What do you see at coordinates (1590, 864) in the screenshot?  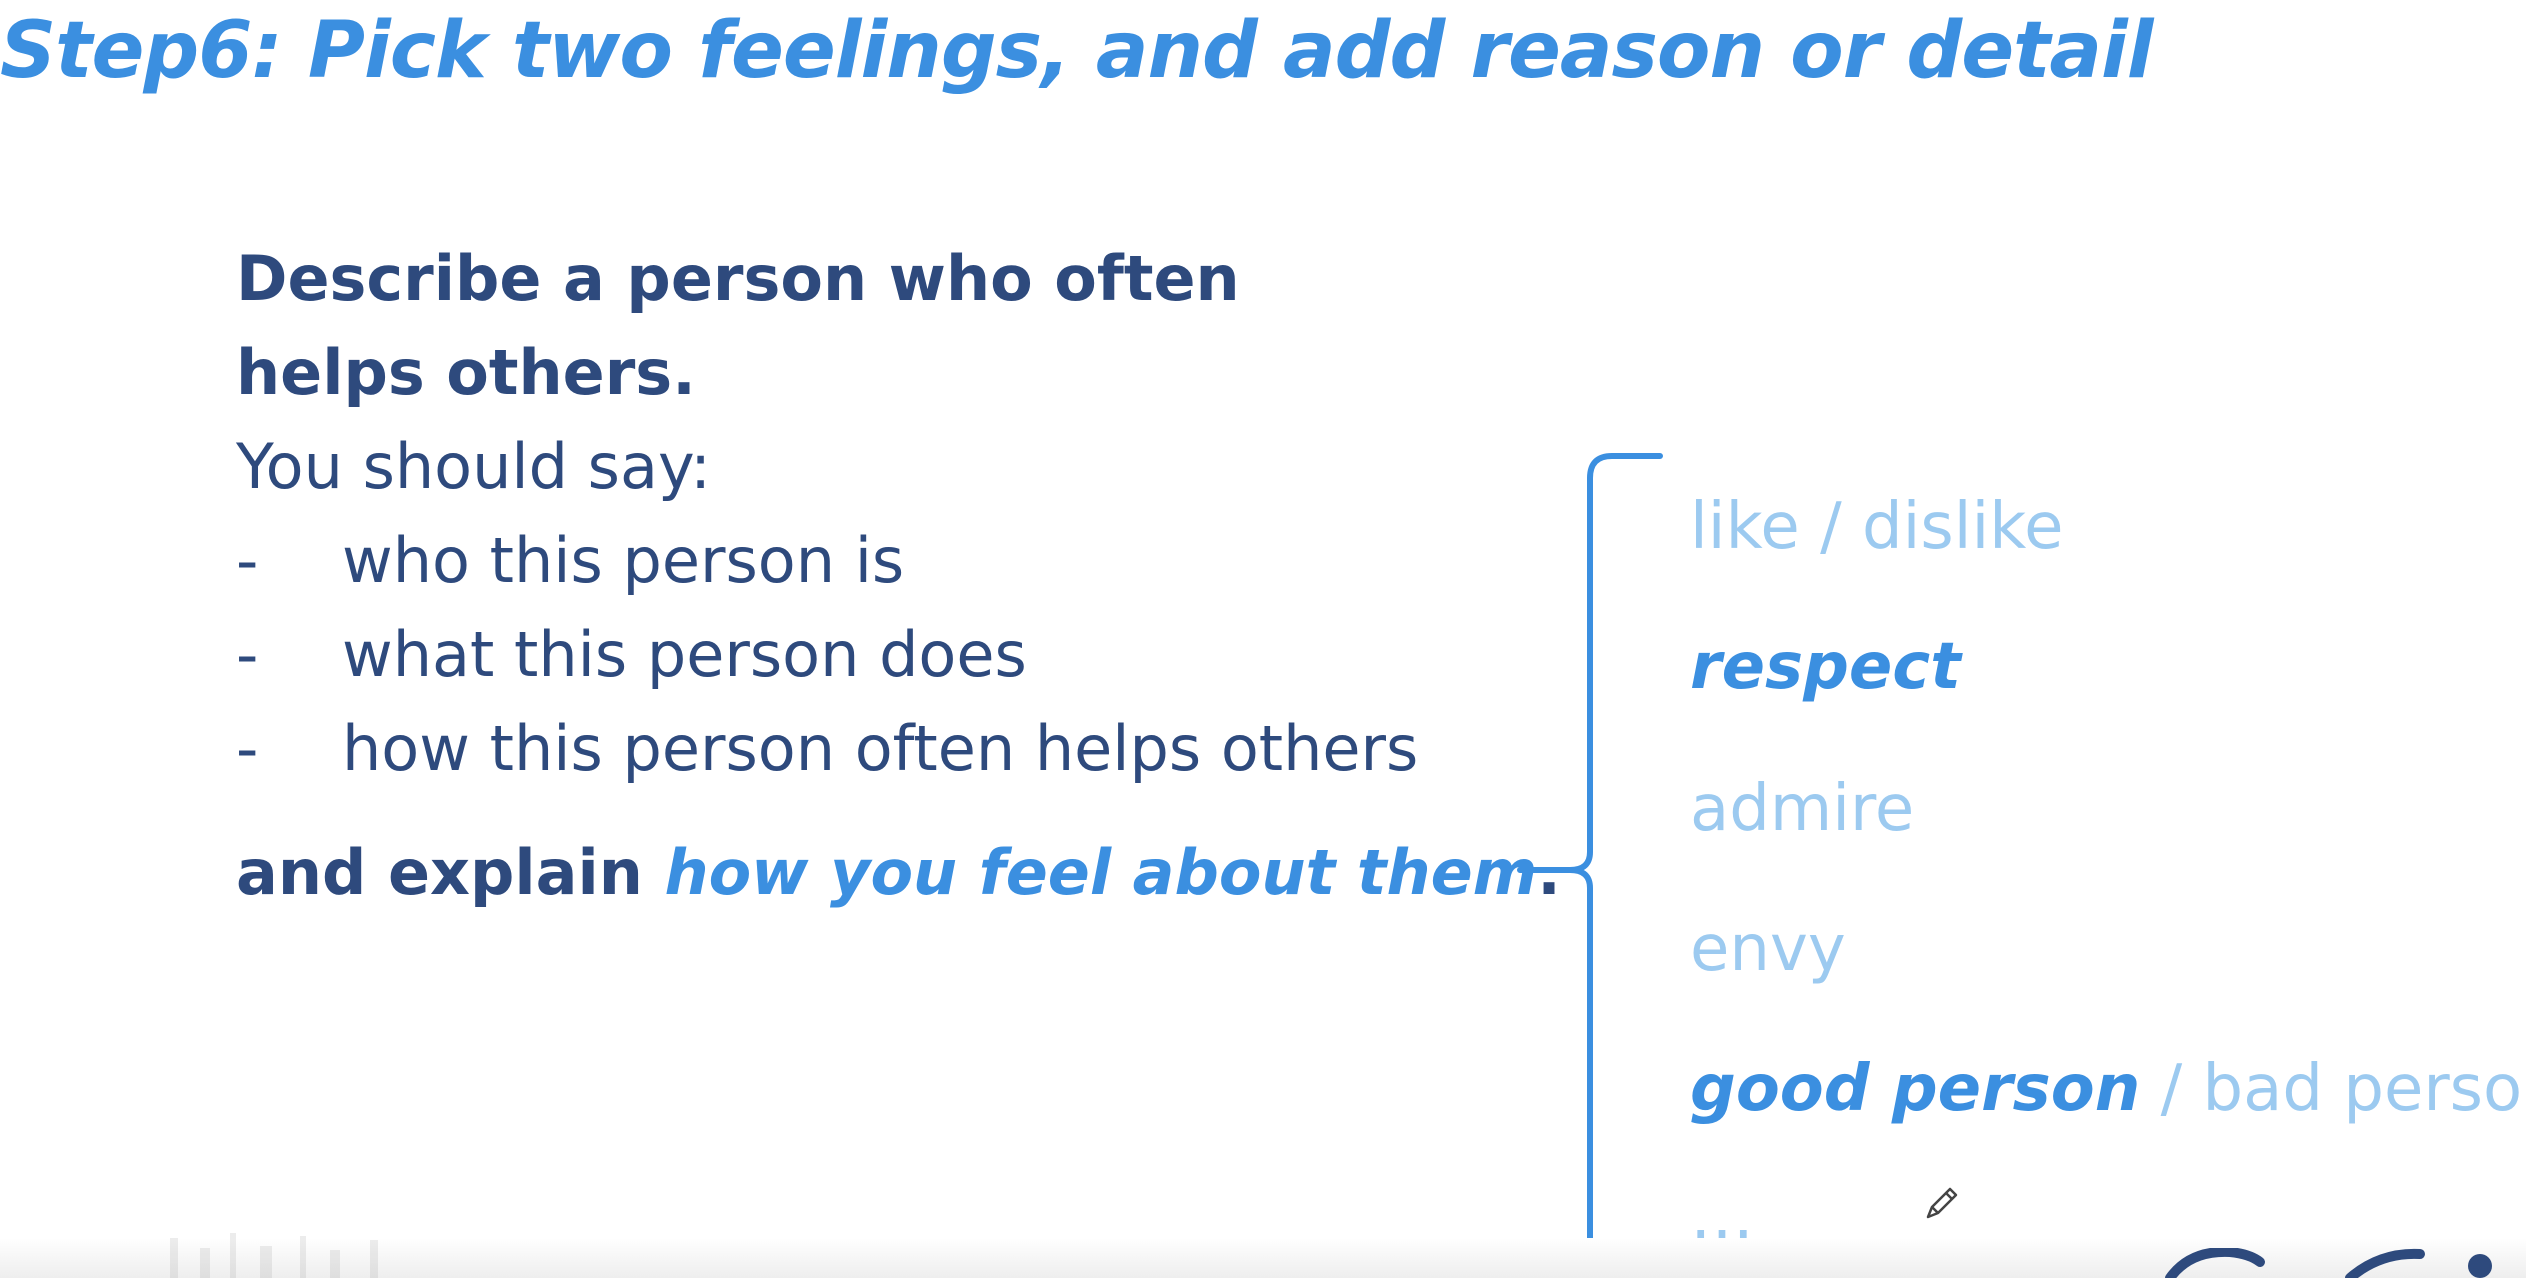 I see `curly-brace-path` at bounding box center [1590, 864].